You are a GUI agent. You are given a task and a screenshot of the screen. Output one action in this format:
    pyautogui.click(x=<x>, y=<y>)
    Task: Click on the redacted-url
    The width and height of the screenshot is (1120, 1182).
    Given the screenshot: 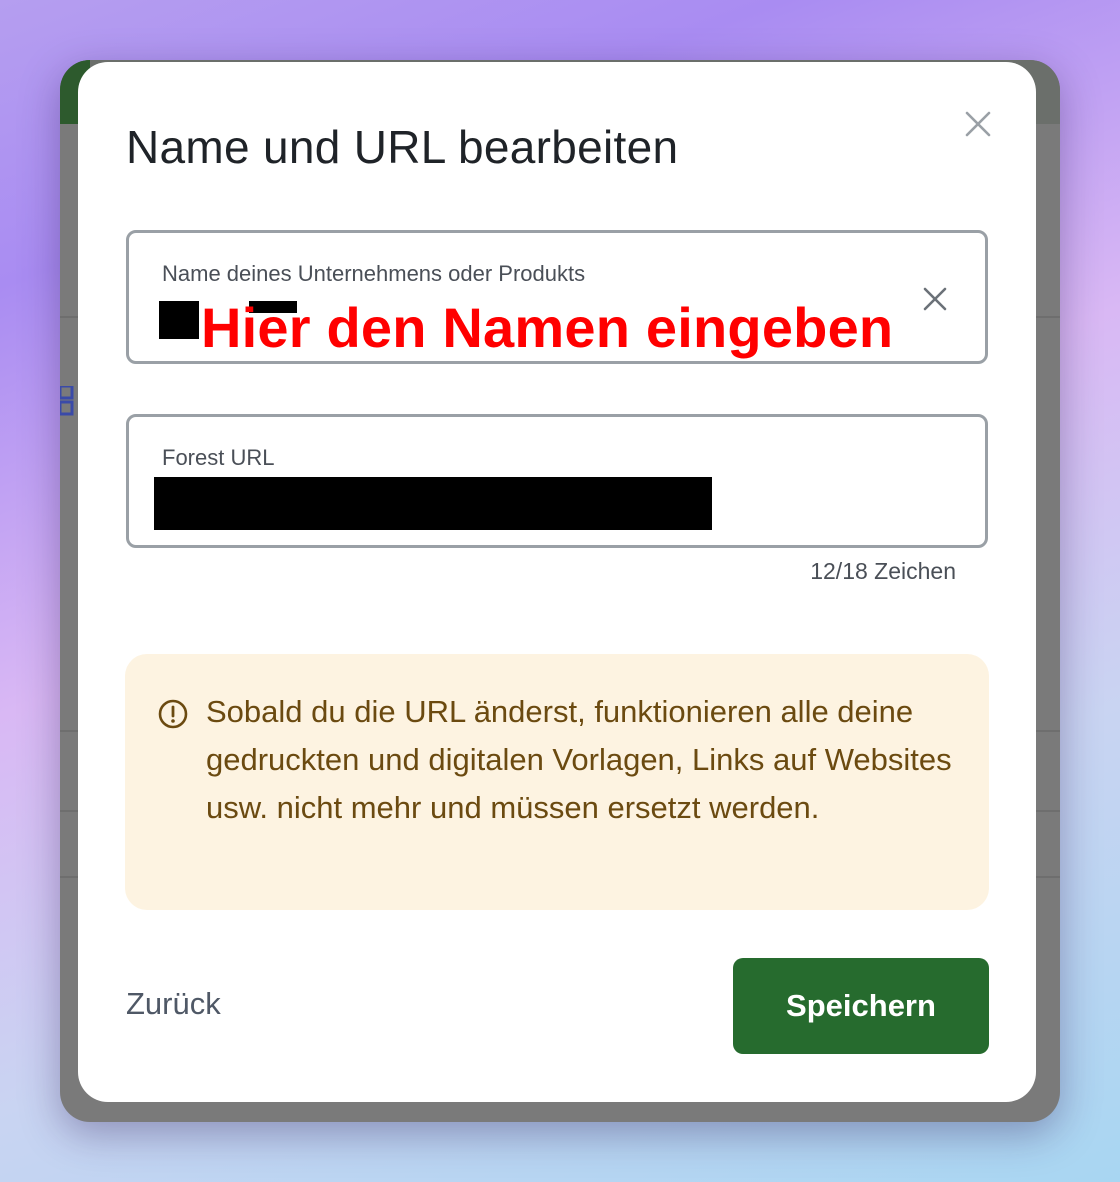 What is the action you would take?
    pyautogui.click(x=433, y=503)
    